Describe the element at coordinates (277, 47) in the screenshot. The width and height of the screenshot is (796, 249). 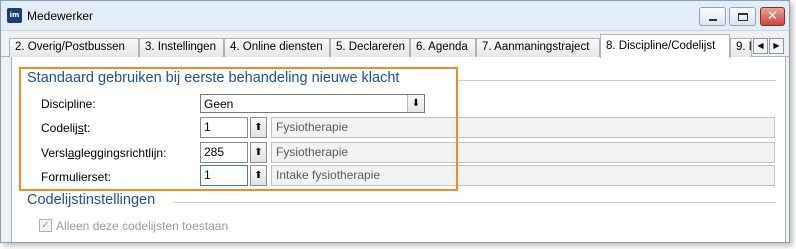
I see `tab-online-diensten: 4. Online diensten` at that location.